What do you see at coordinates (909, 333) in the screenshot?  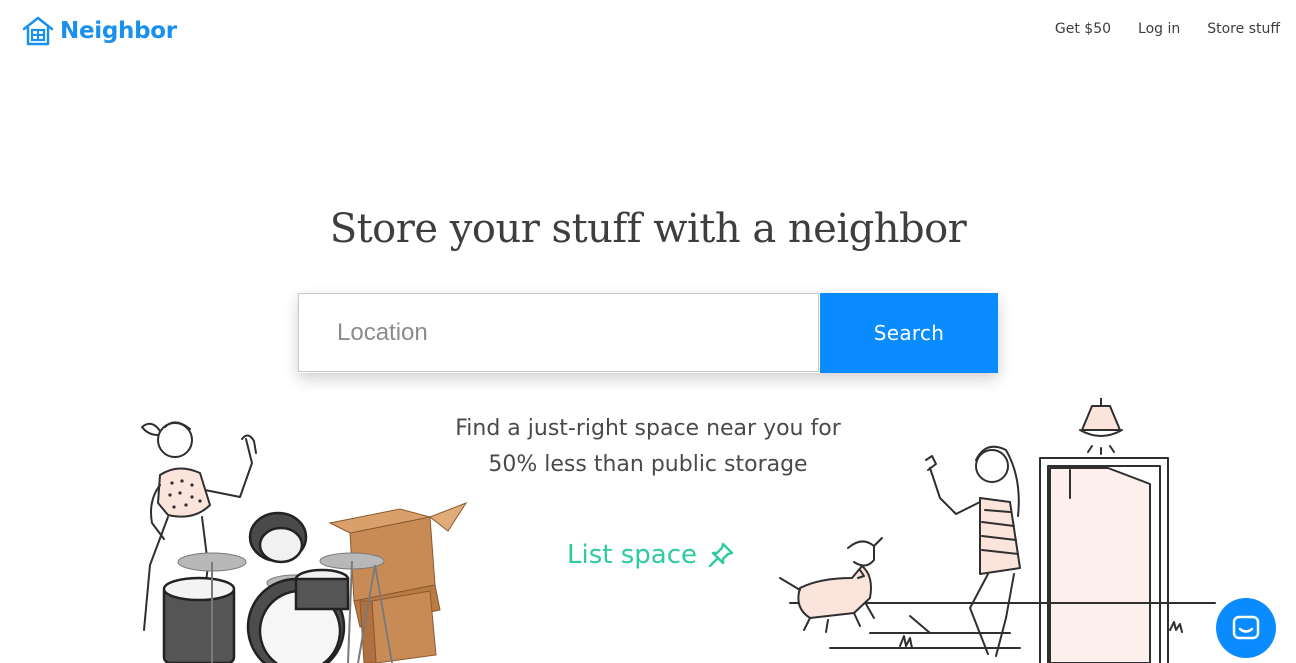 I see `search-button: Search` at bounding box center [909, 333].